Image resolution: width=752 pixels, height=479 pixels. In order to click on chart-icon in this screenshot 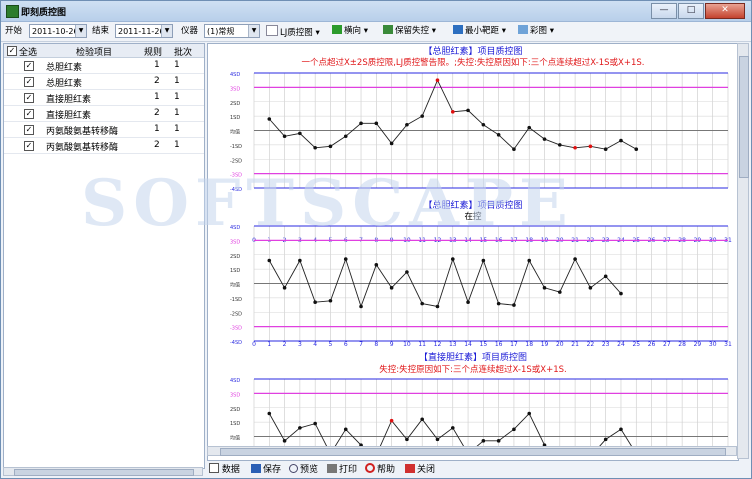, I will do `click(272, 30)`.